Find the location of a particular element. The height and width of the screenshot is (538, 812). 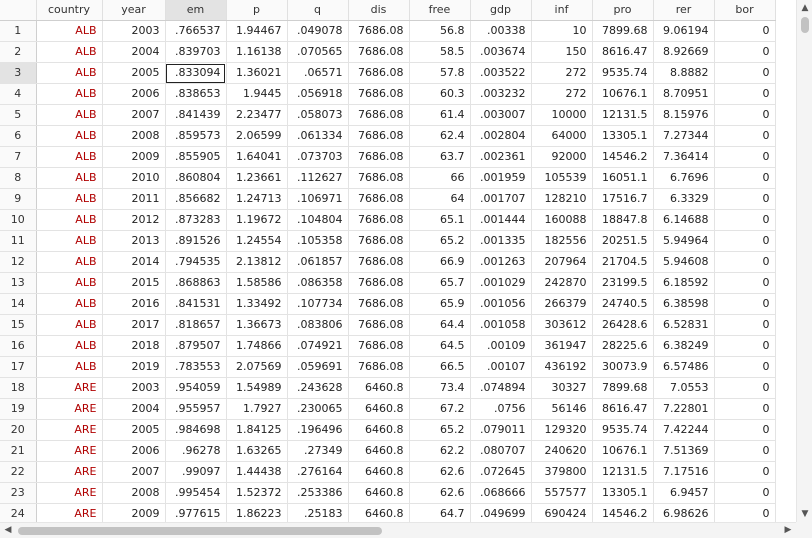

triangle-down-icon: ▼ is located at coordinates (804, 514).